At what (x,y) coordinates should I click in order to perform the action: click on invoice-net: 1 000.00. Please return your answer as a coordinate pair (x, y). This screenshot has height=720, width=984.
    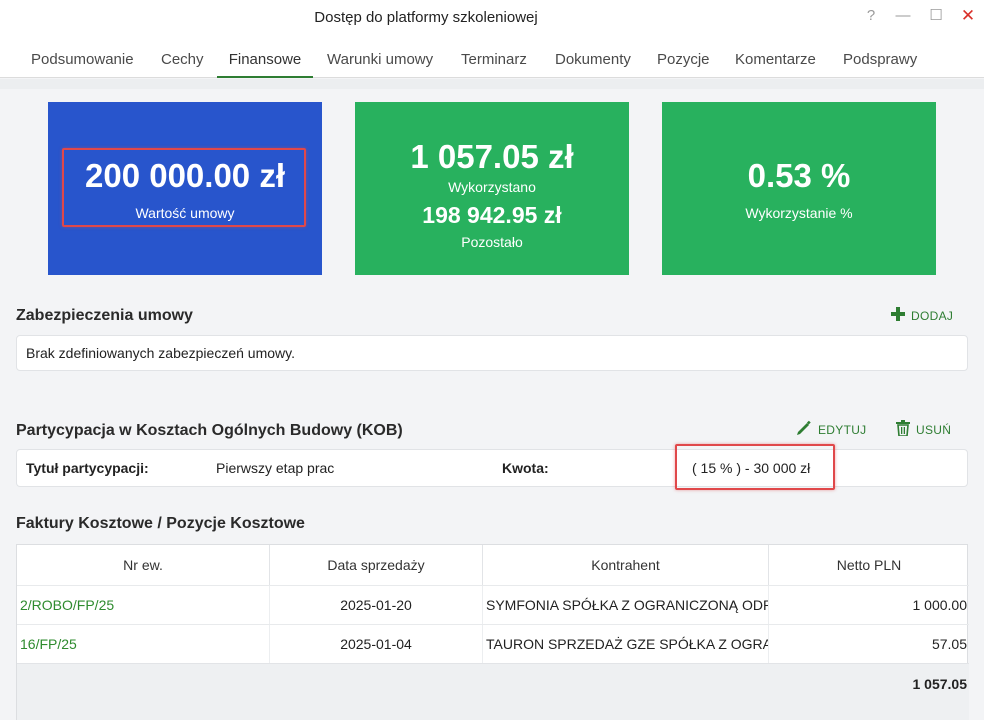
    Looking at the image, I should click on (940, 605).